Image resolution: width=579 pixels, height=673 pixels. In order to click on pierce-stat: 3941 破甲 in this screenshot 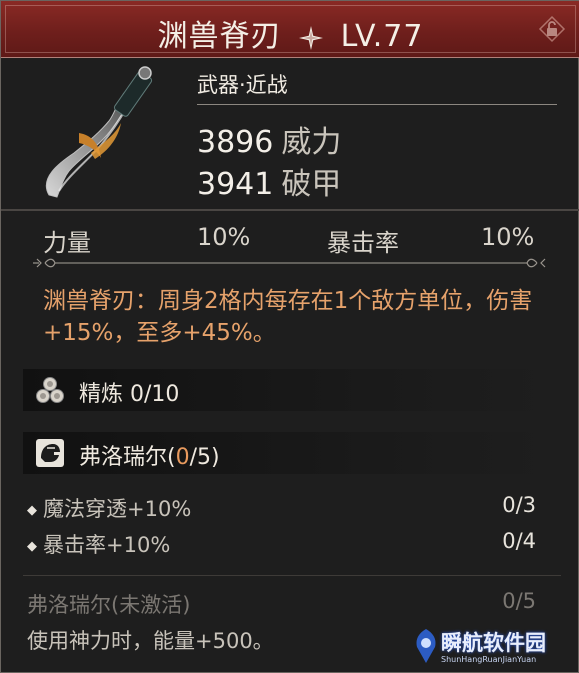, I will do `click(269, 181)`.